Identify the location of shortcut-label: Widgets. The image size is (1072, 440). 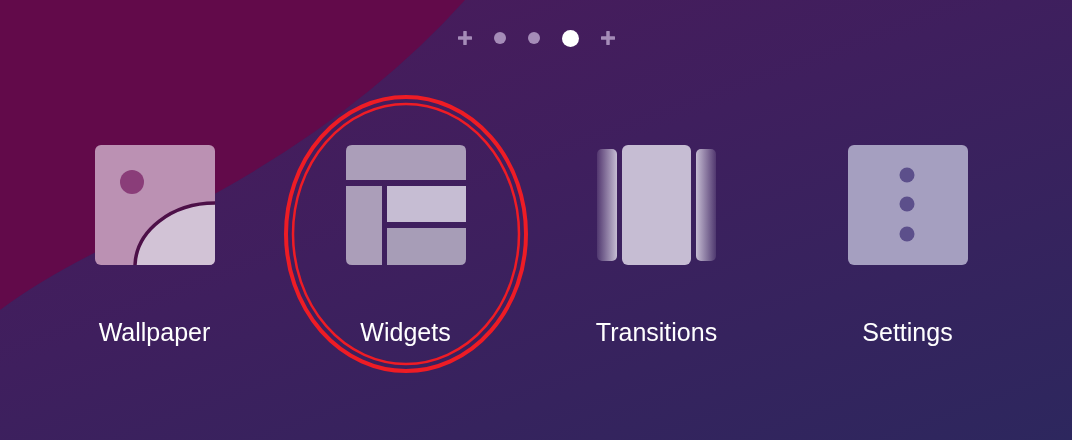
(405, 332).